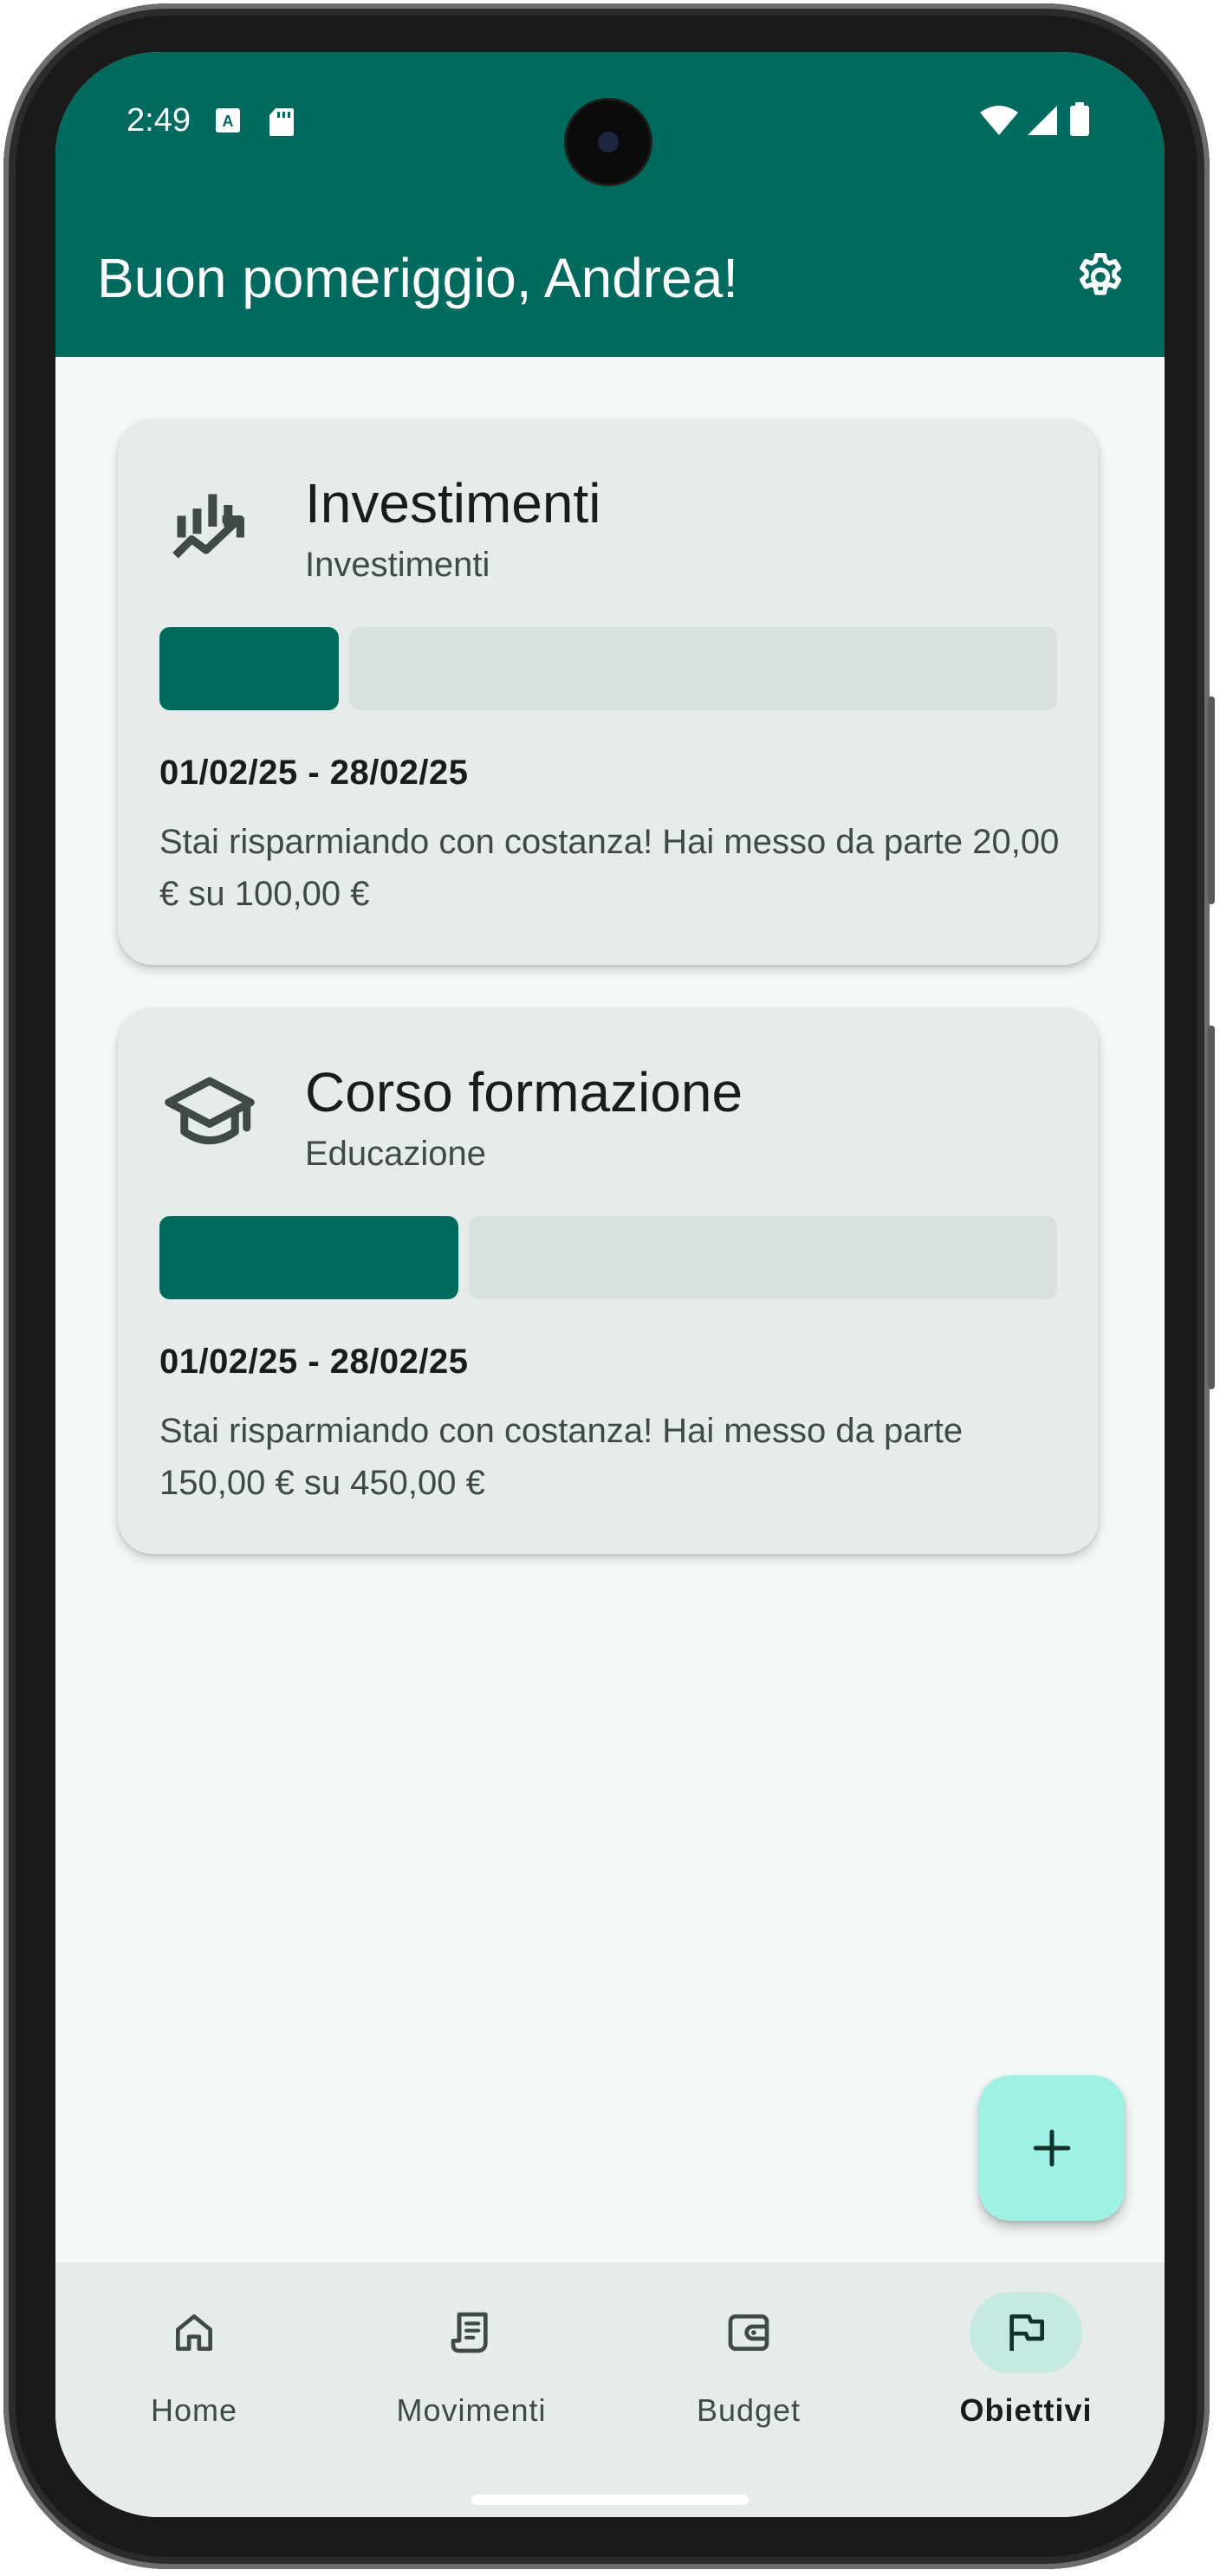  Describe the element at coordinates (608, 142) in the screenshot. I see `front-camera` at that location.